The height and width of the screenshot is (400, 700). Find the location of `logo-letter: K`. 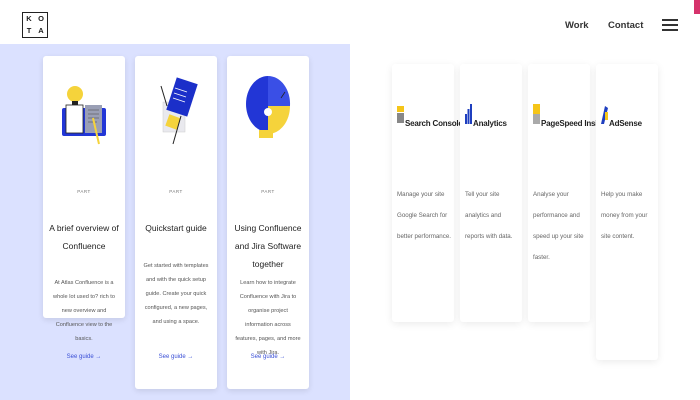

logo-letter: K is located at coordinates (29, 18).